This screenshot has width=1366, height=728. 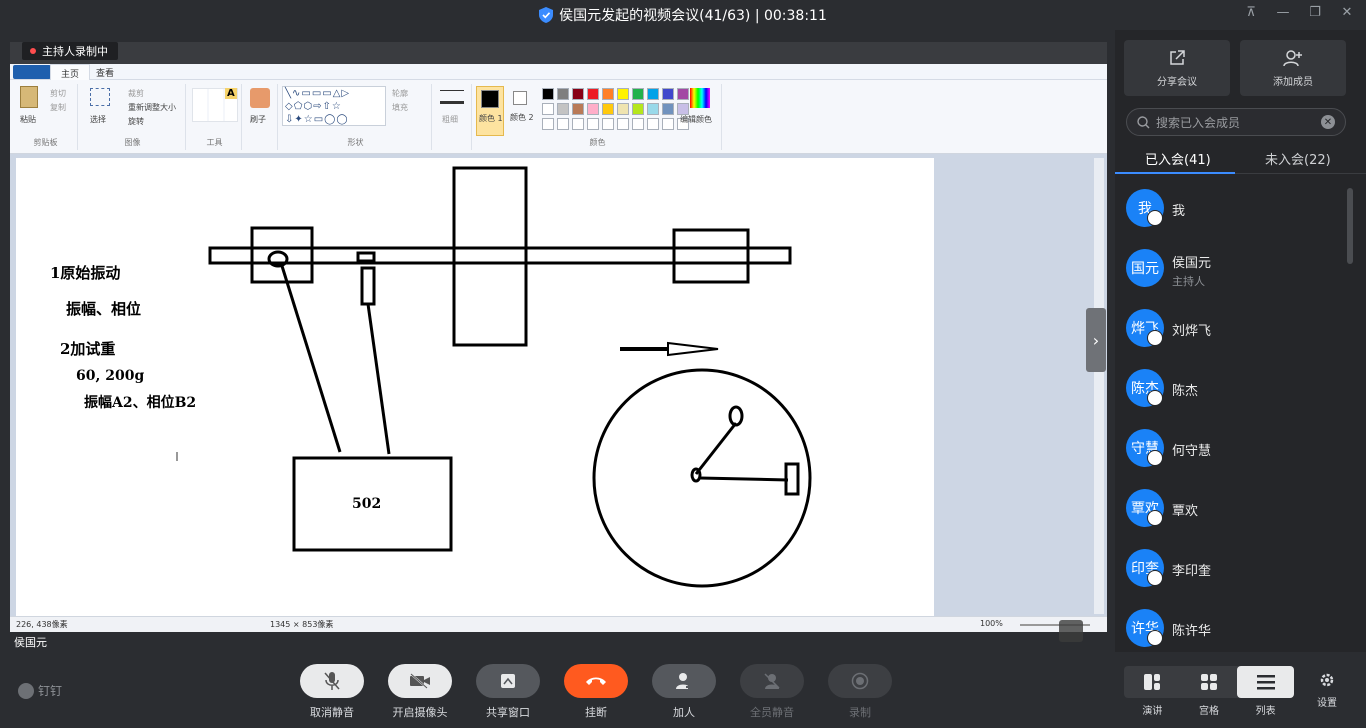 What do you see at coordinates (28, 119) in the screenshot?
I see `paste-button: 粘贴` at bounding box center [28, 119].